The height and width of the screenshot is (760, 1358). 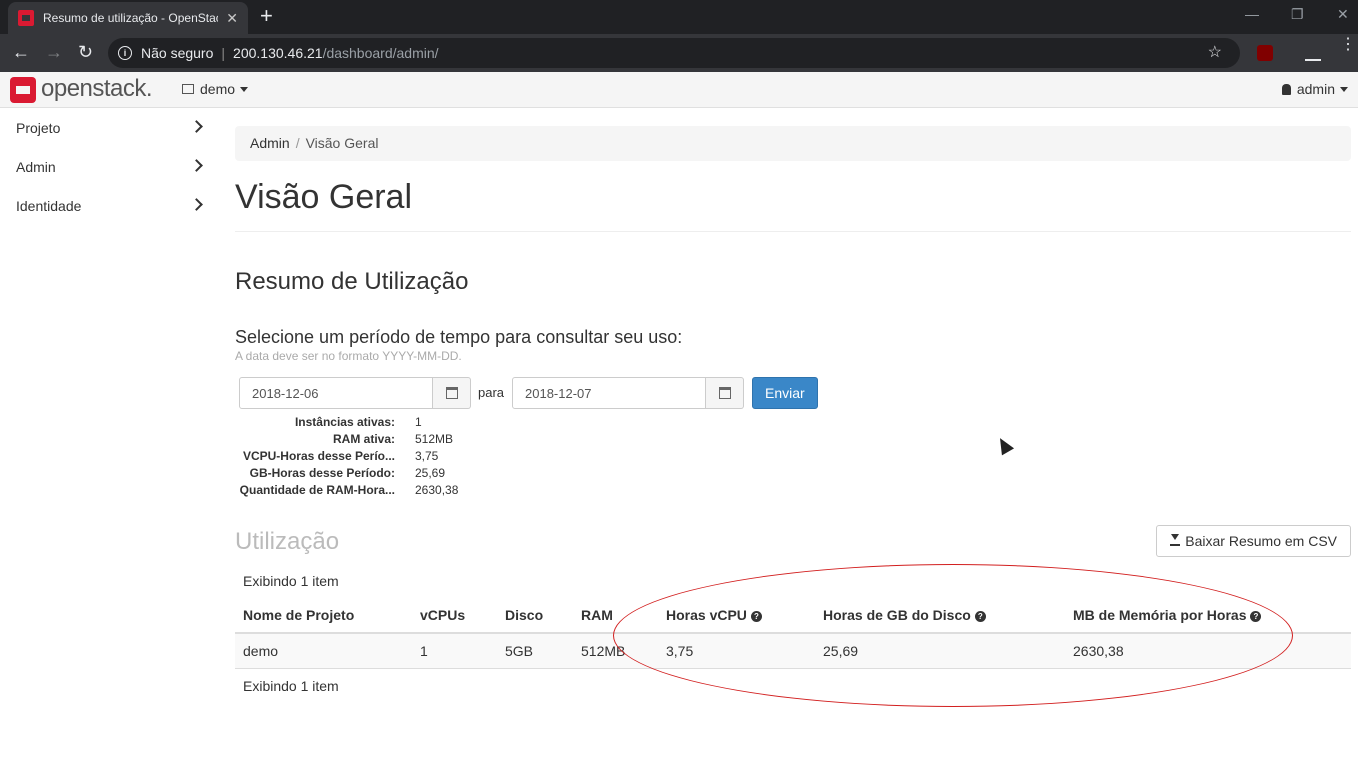 I want to click on openstack-favicon-icon, so click(x=26, y=18).